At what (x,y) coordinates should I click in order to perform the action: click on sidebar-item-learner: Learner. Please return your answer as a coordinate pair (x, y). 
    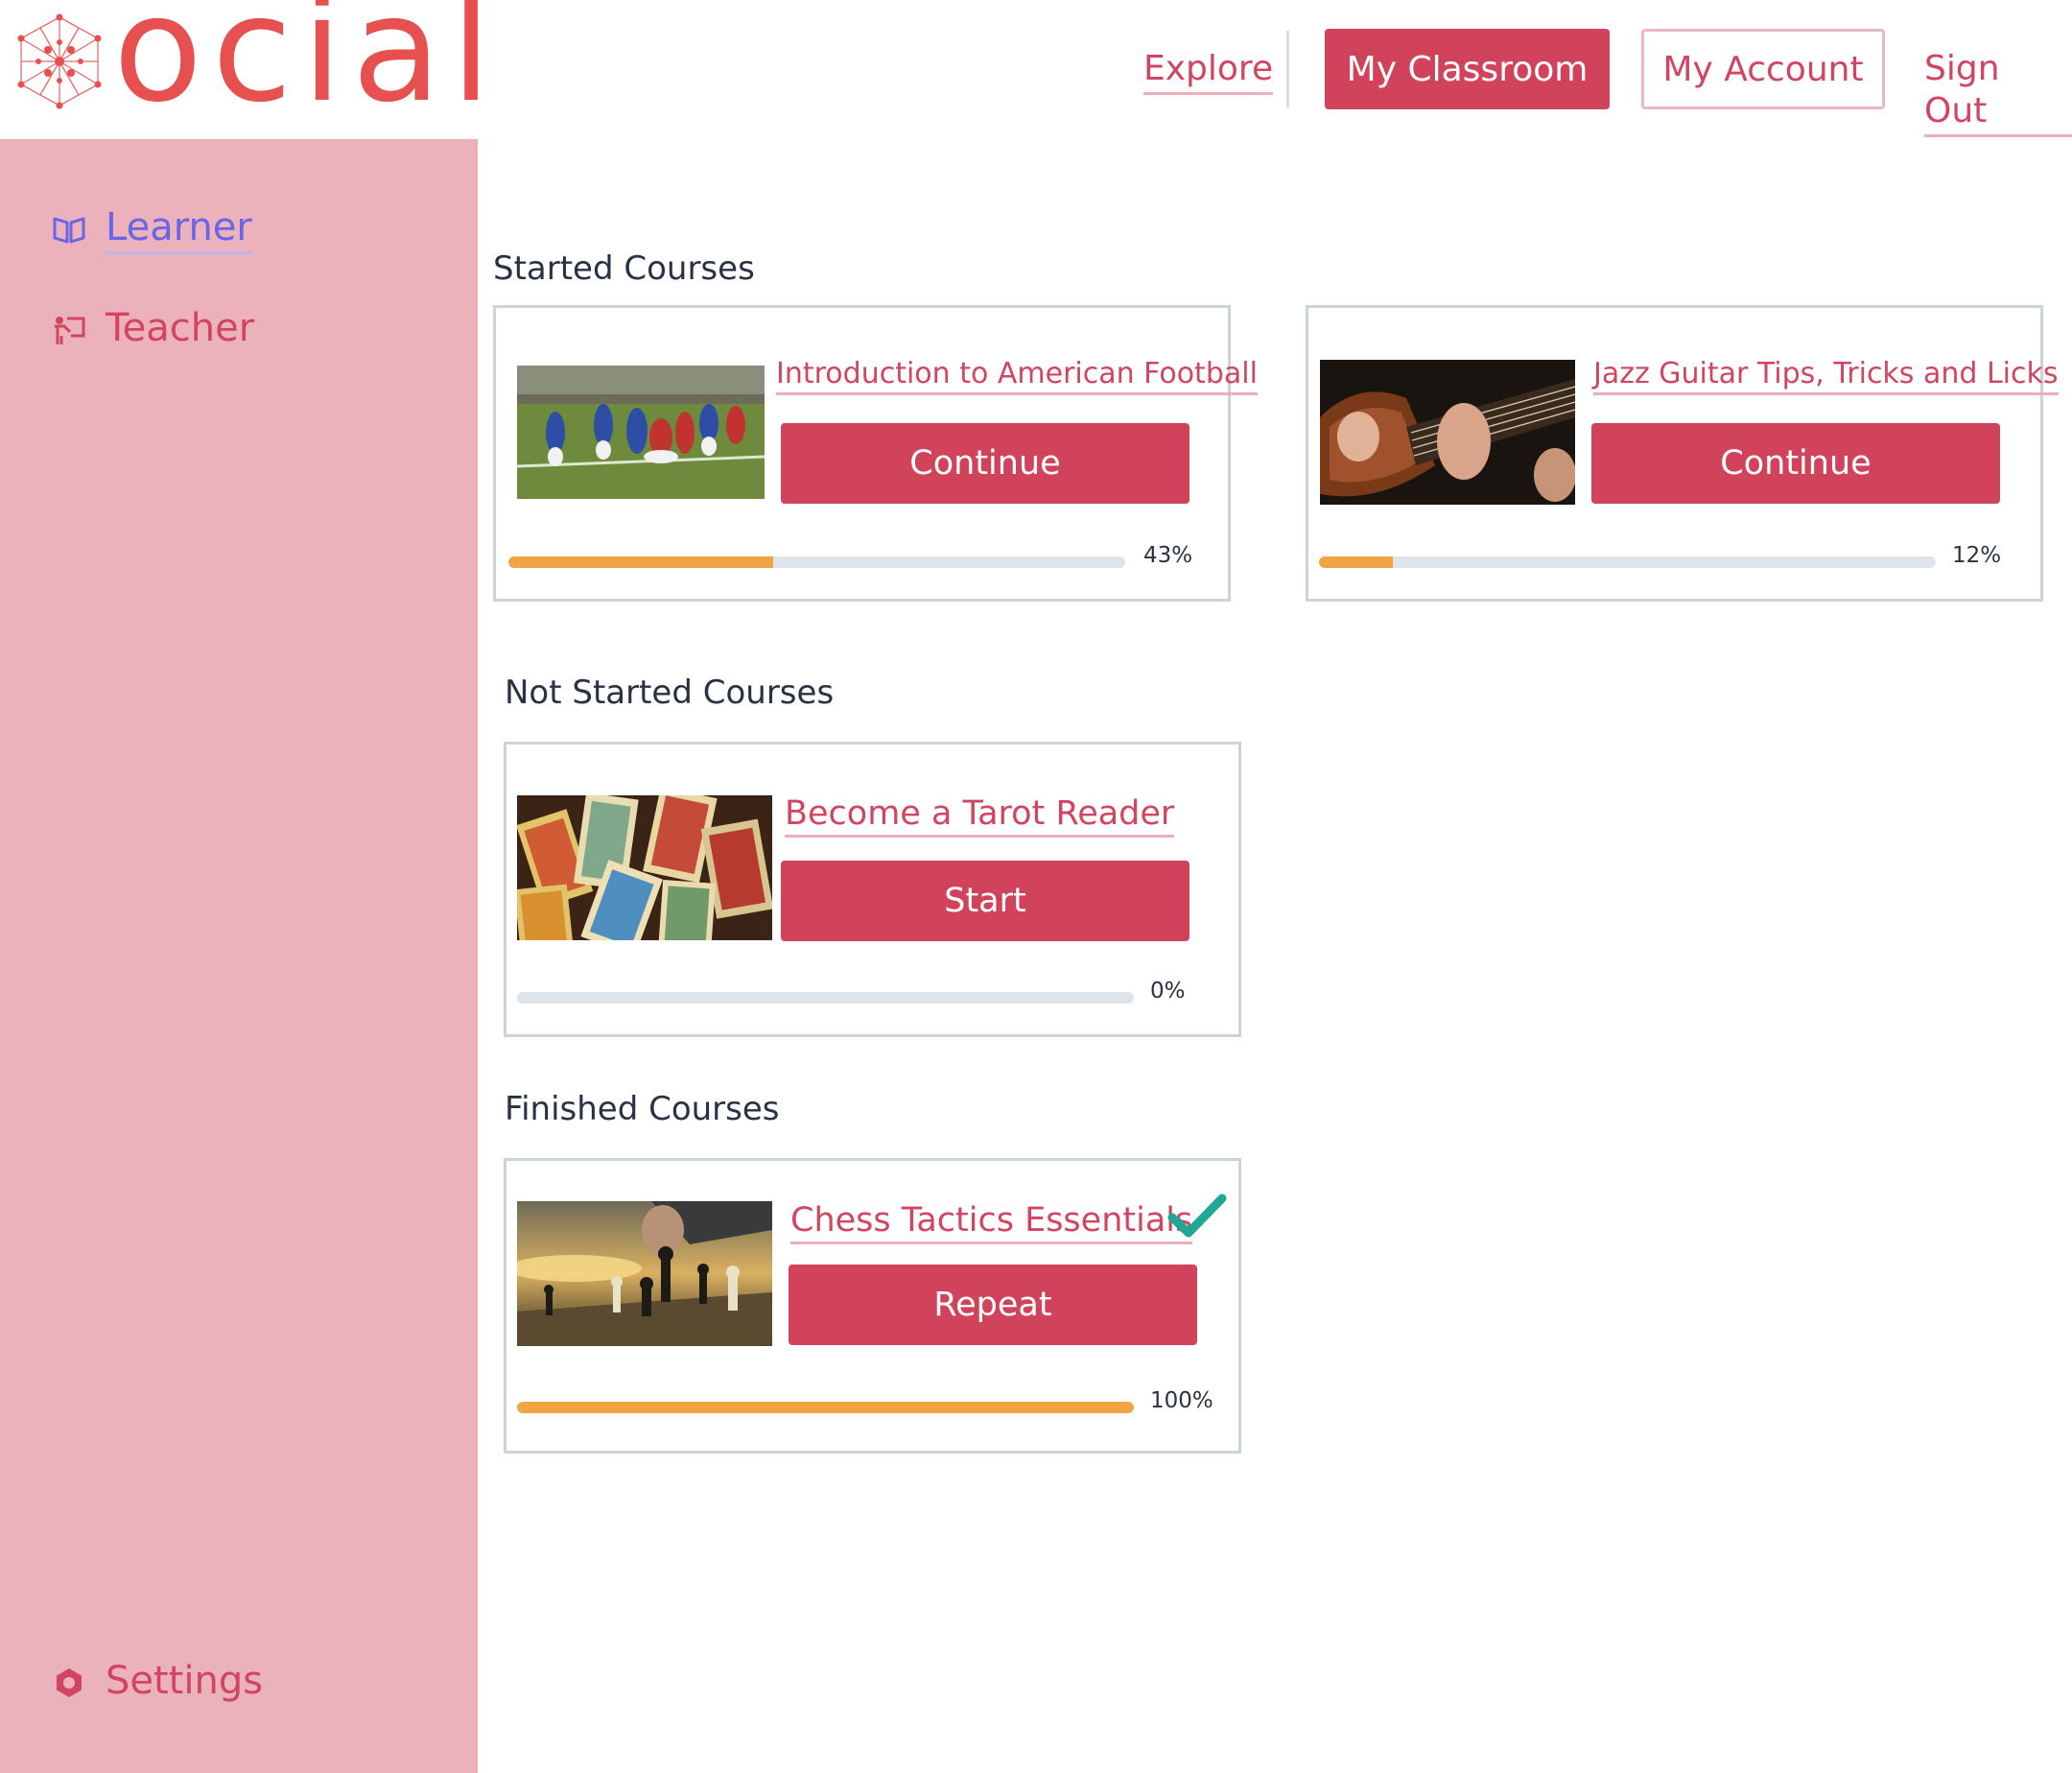
    Looking at the image, I should click on (152, 228).